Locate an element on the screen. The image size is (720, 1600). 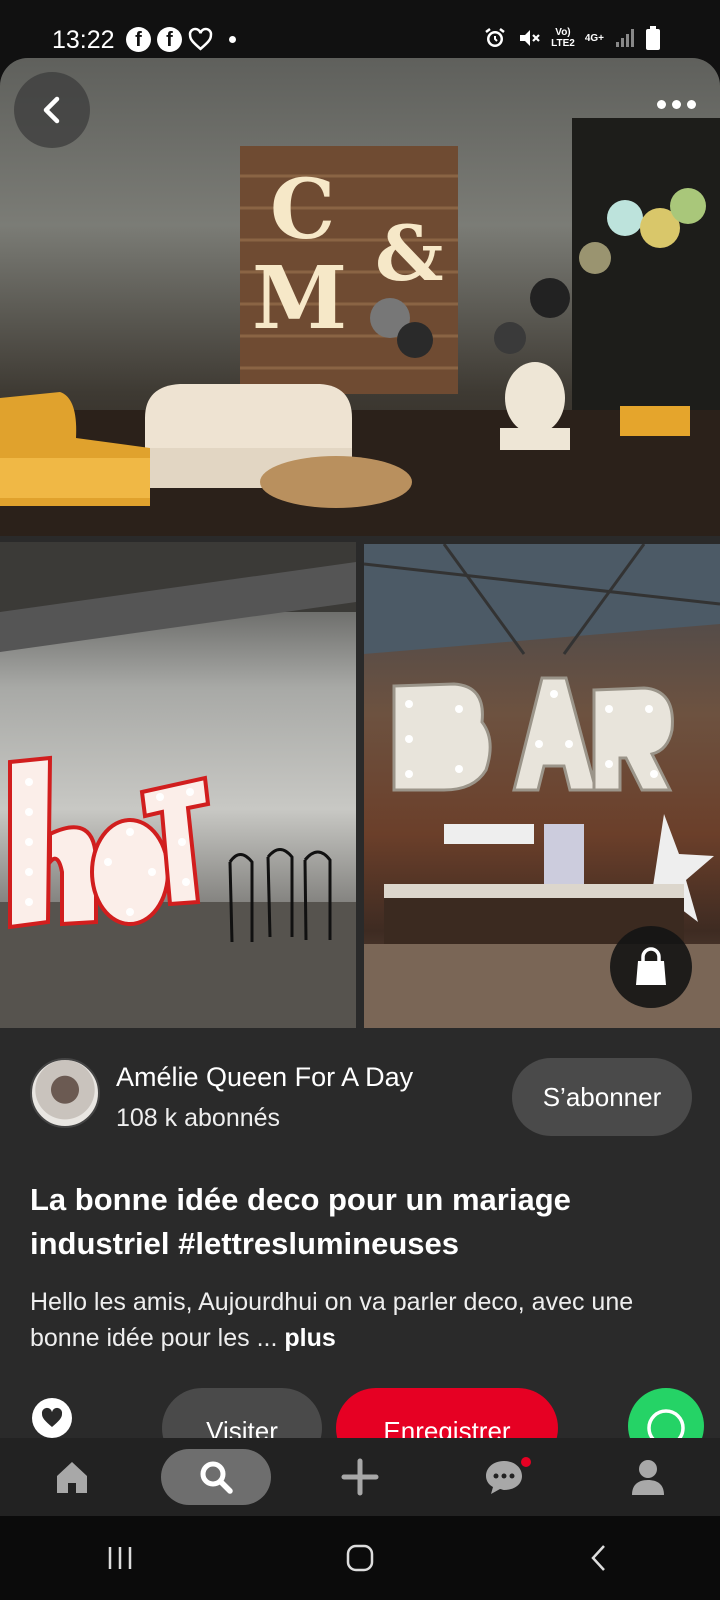
nav-create is located at coordinates (360, 1477).